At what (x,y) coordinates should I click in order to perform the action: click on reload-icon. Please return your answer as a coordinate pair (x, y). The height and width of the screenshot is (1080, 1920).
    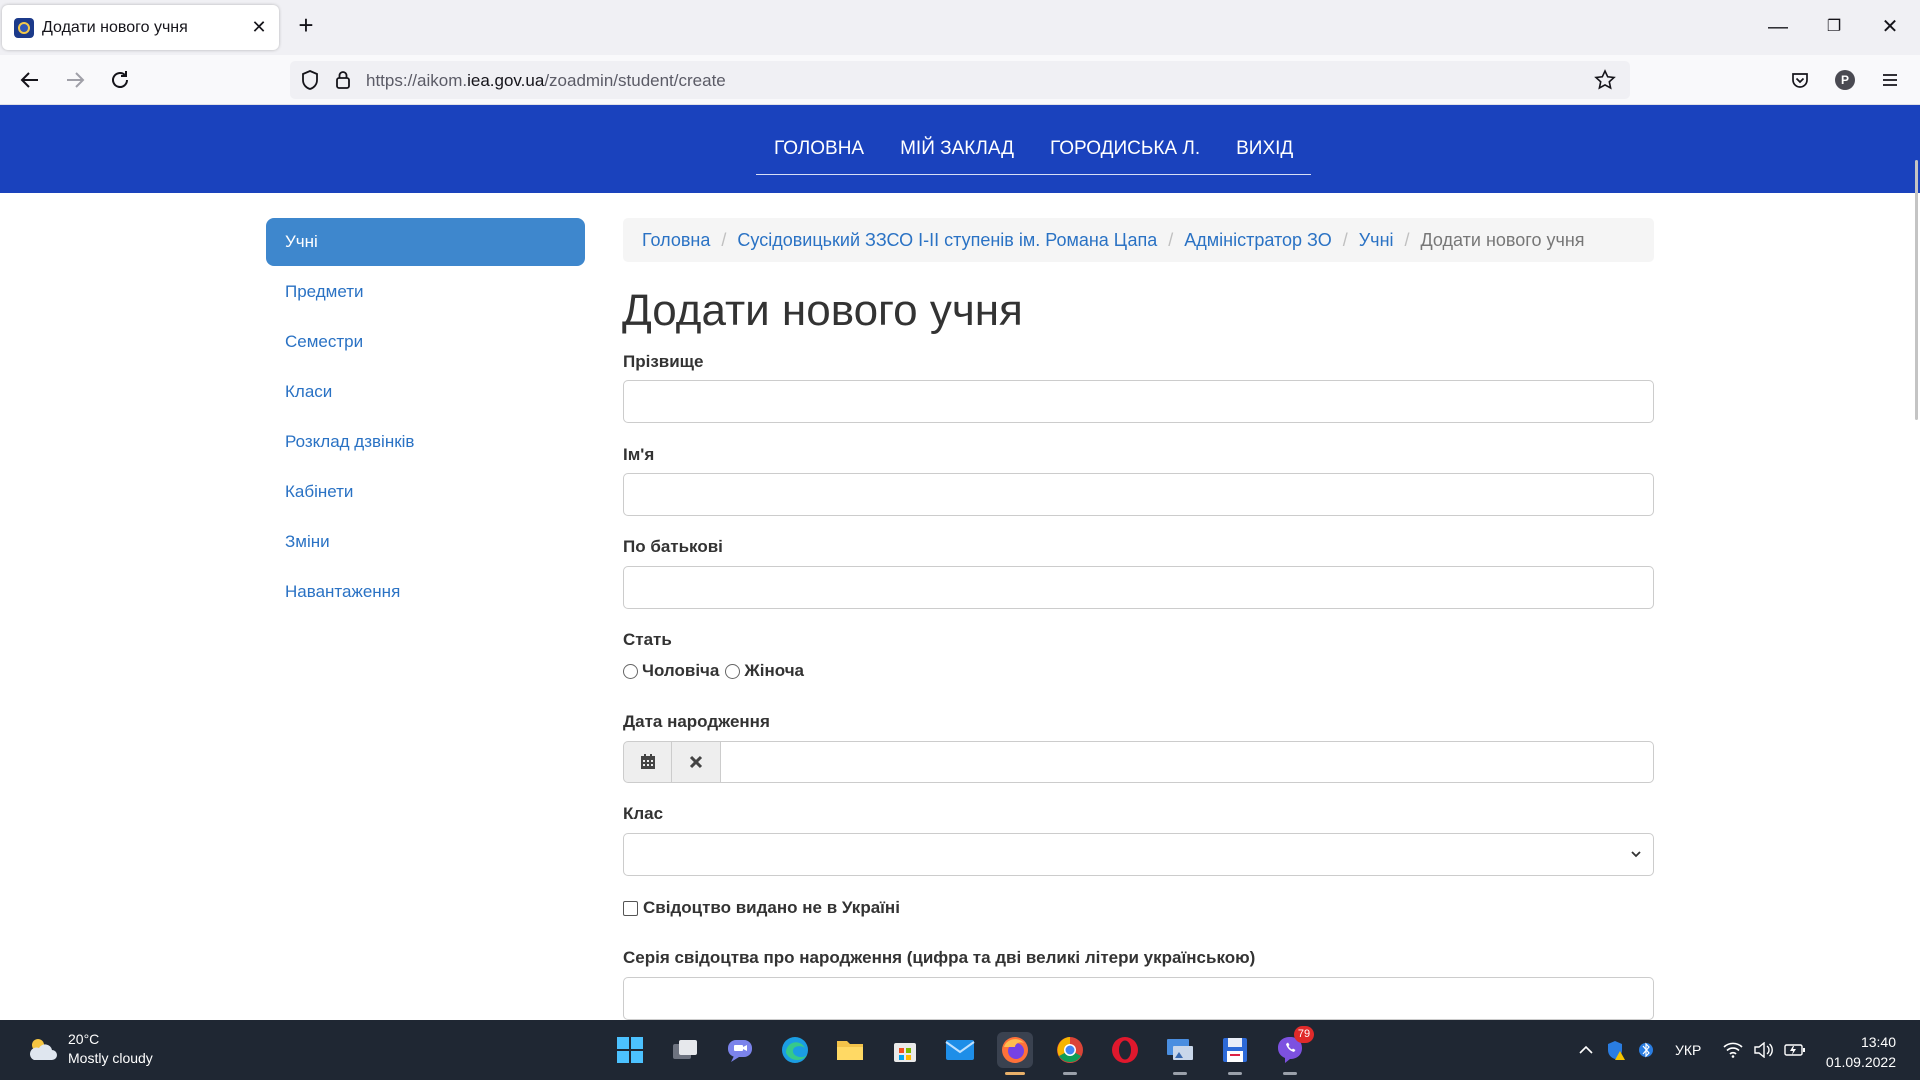
    Looking at the image, I should click on (120, 79).